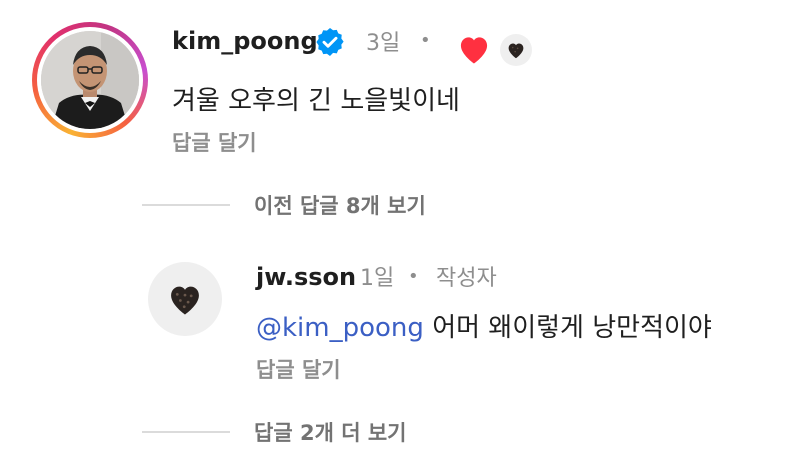 The image size is (796, 454). Describe the element at coordinates (474, 49) in the screenshot. I see `heart-icon` at that location.